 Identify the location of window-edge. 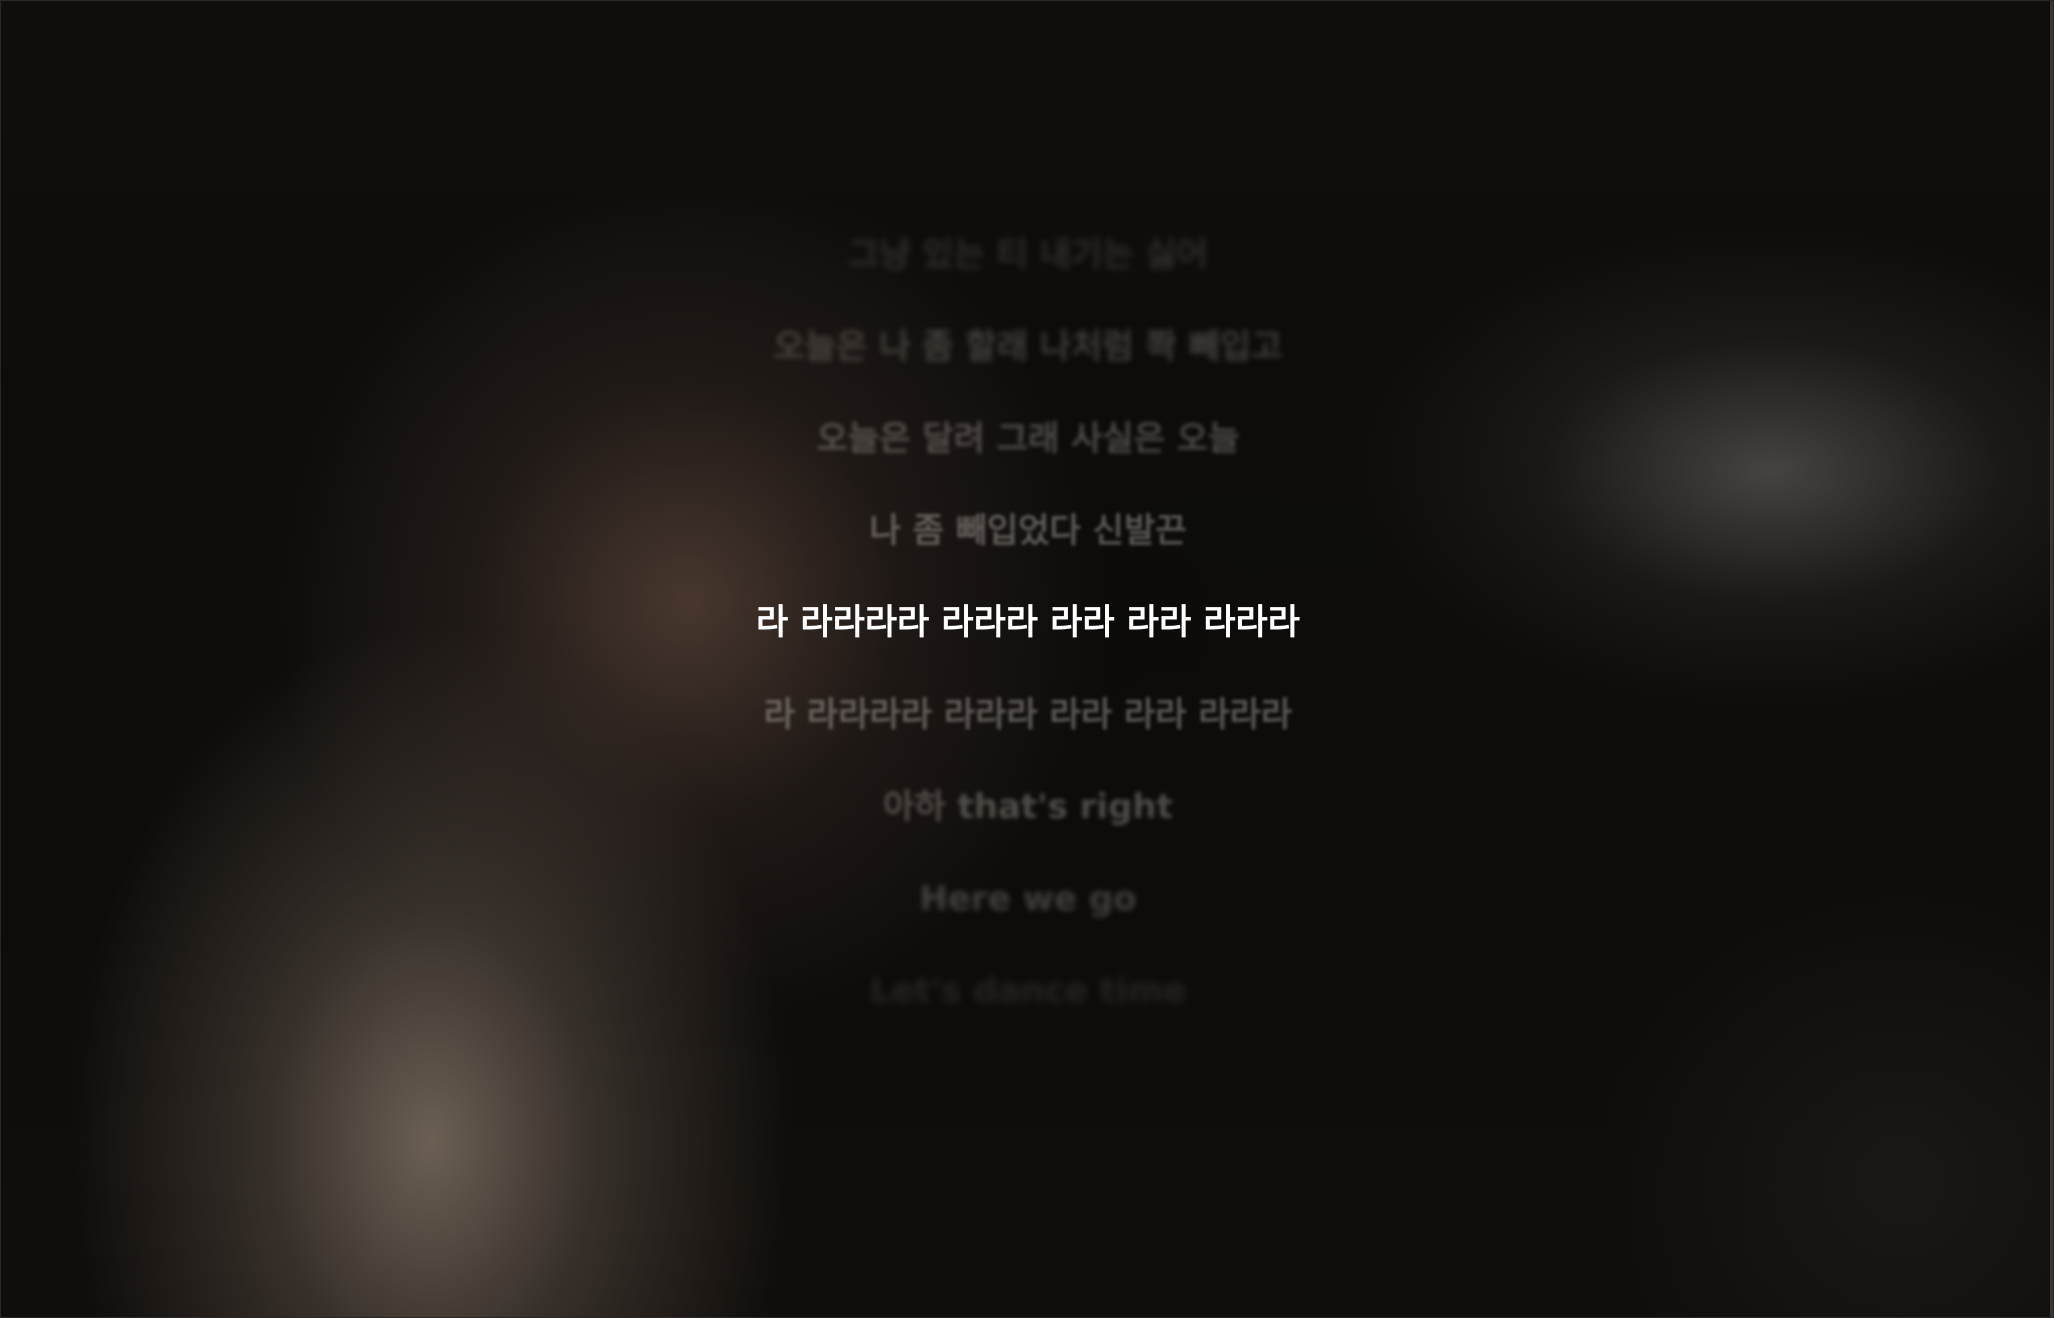
(2051, 659).